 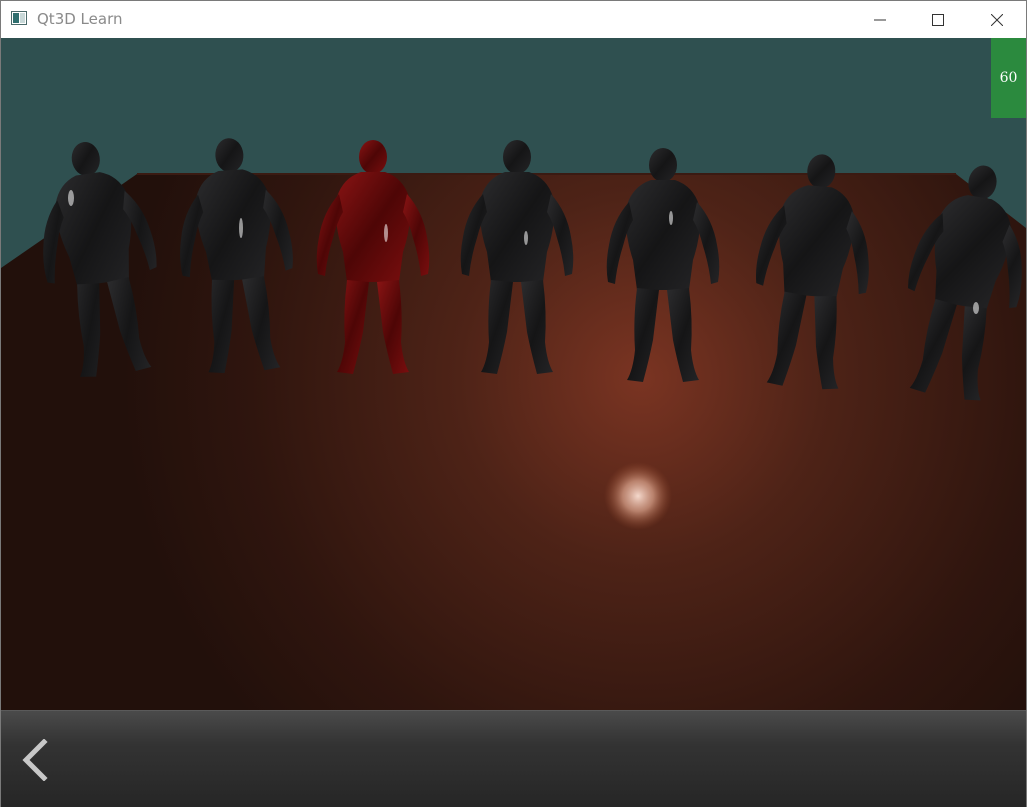 I want to click on fps-counter: 60, so click(x=1008, y=78).